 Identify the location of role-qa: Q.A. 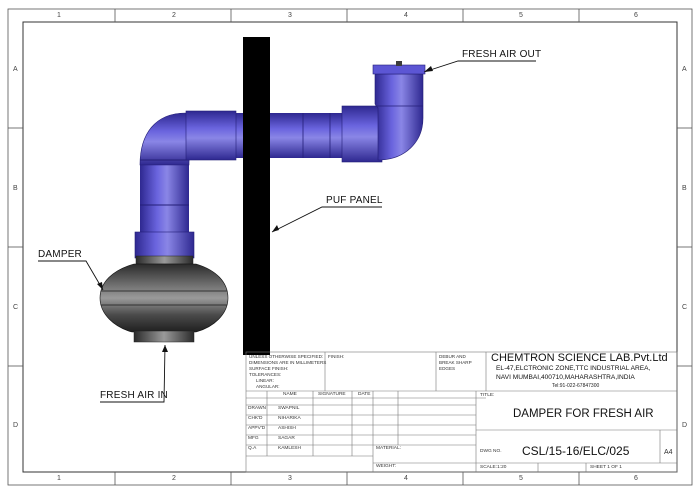
(252, 448).